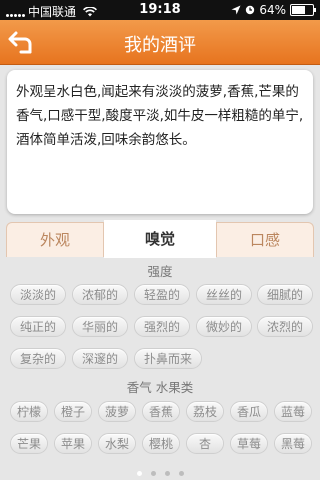 This screenshot has height=480, width=320. I want to click on category-tabs: 外观 嗅觉 口感, so click(160, 239).